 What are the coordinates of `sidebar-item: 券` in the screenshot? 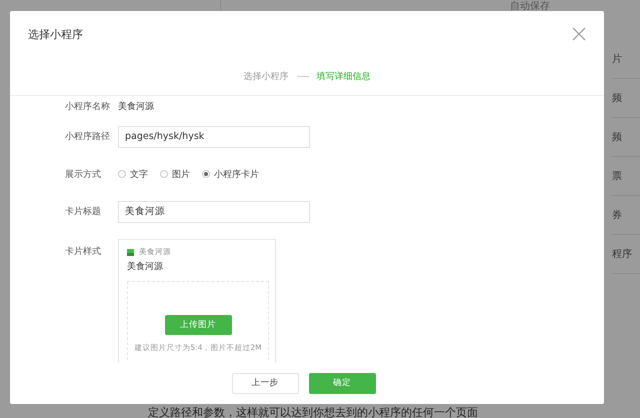 It's located at (626, 215).